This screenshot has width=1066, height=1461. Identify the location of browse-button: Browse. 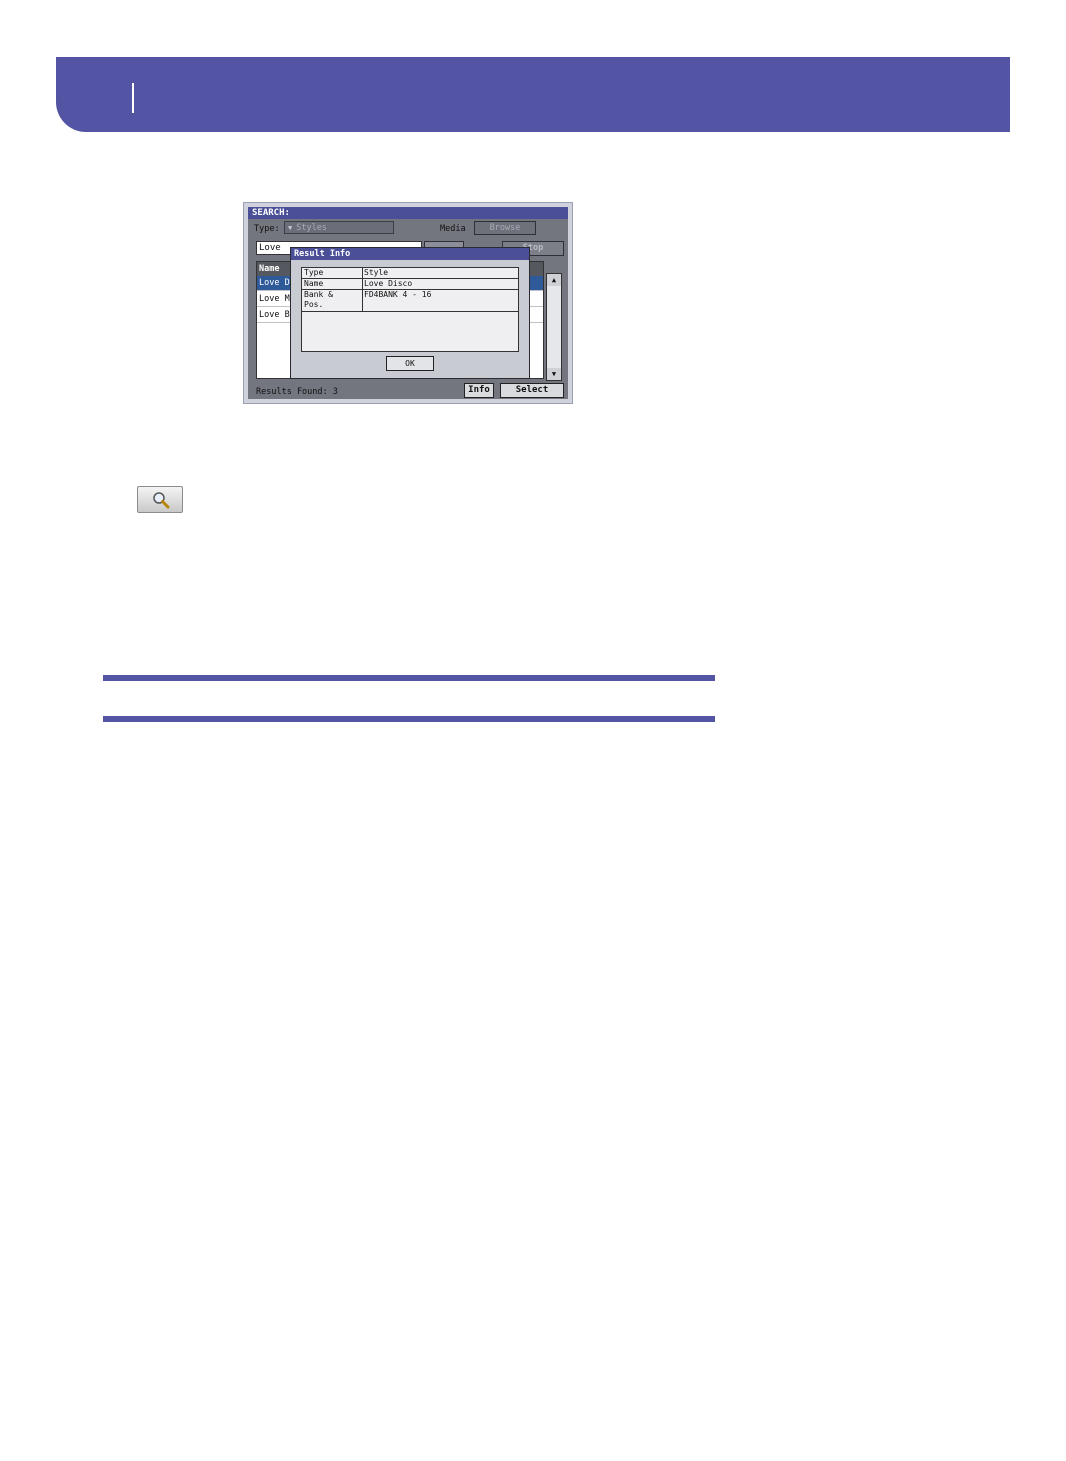
(505, 228).